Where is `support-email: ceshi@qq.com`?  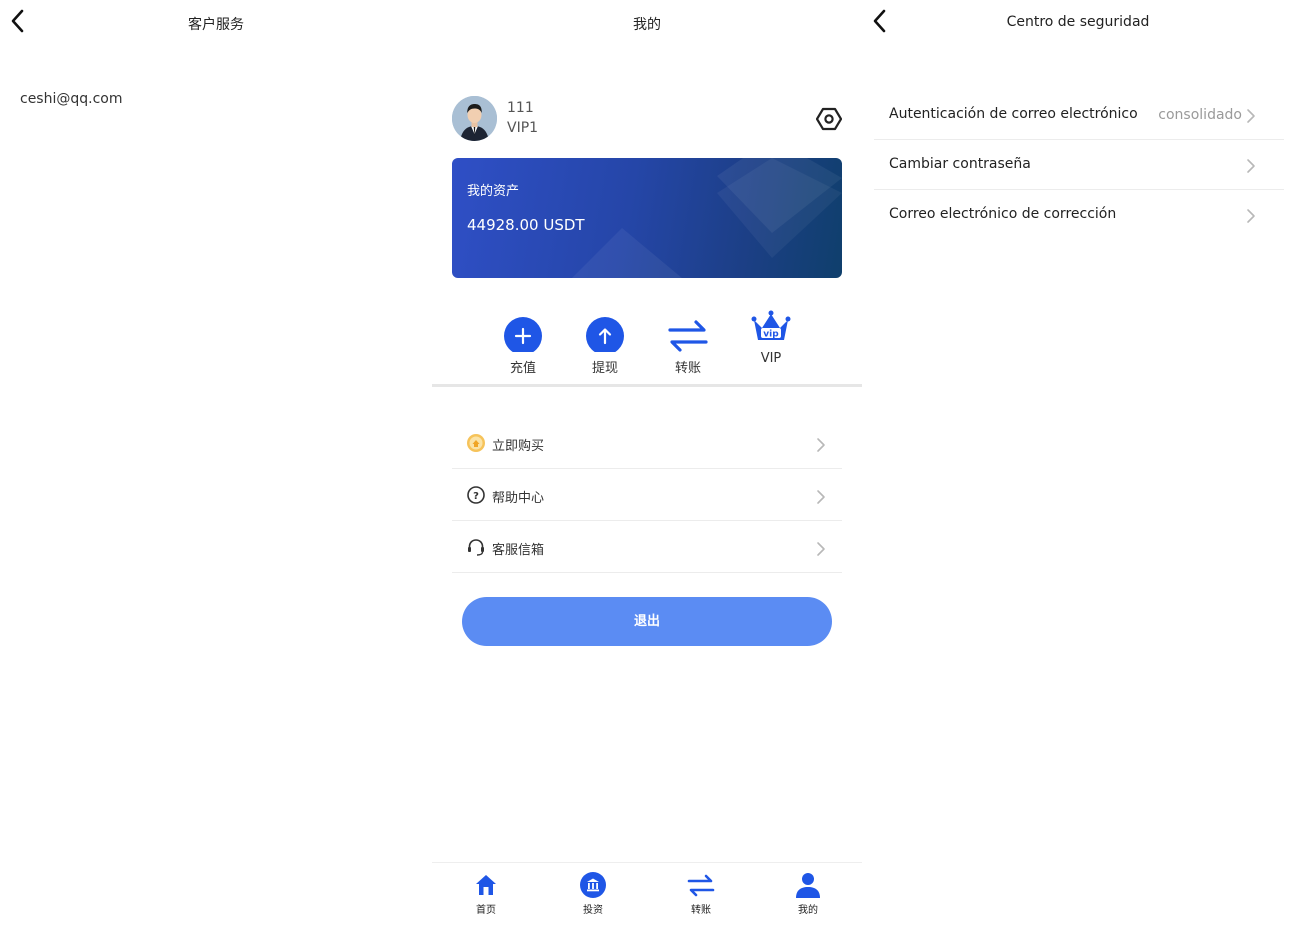
support-email: ceshi@qq.com is located at coordinates (71, 99).